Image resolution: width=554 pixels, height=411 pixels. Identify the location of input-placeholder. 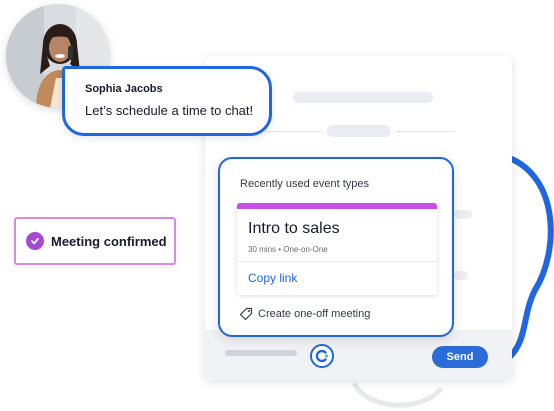
(261, 353).